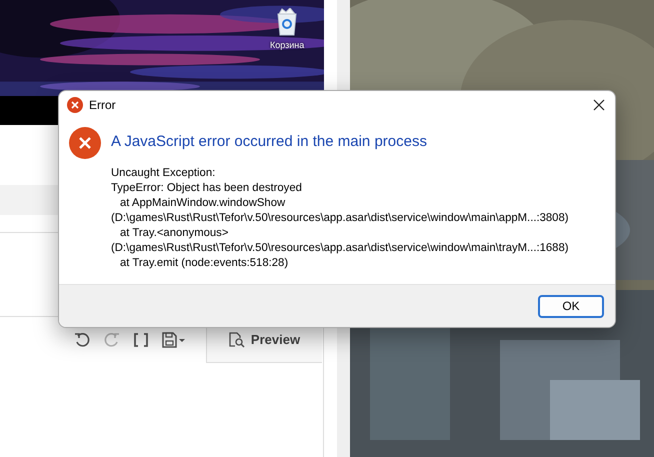 The image size is (654, 457). What do you see at coordinates (571, 306) in the screenshot?
I see `ok-button: OK` at bounding box center [571, 306].